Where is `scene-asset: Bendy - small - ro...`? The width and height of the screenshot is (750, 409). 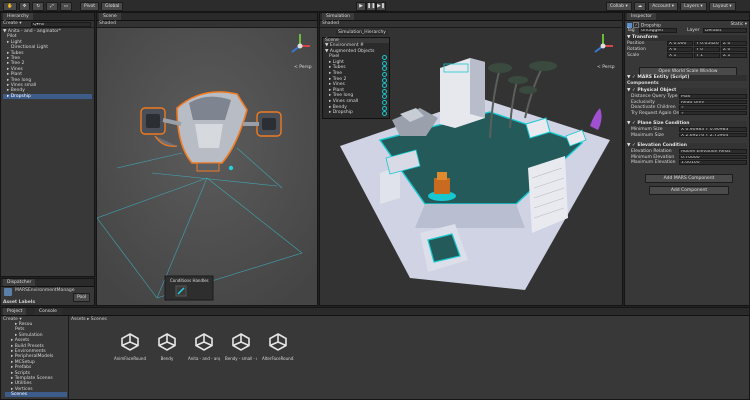 scene-asset: Bendy - small - ro... is located at coordinates (241, 346).